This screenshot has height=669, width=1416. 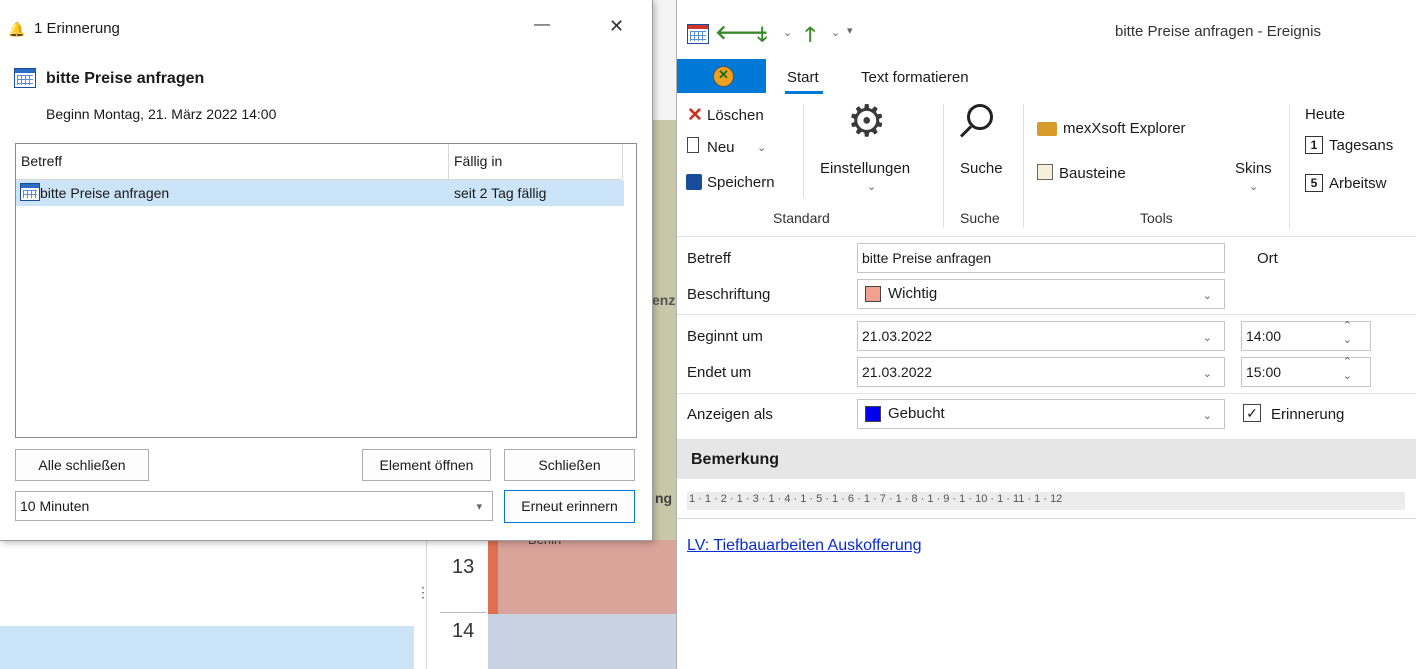 What do you see at coordinates (897, 372) in the screenshot?
I see `end-date-value: 21.03.2022` at bounding box center [897, 372].